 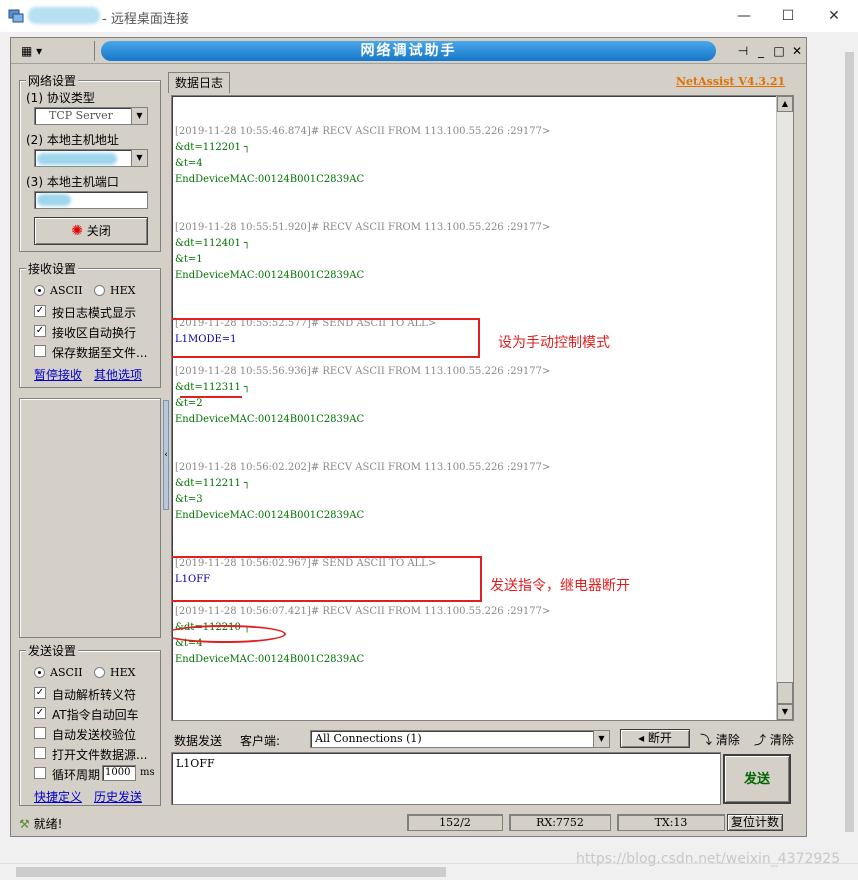 I want to click on send-ascii-radio, so click(x=39, y=672).